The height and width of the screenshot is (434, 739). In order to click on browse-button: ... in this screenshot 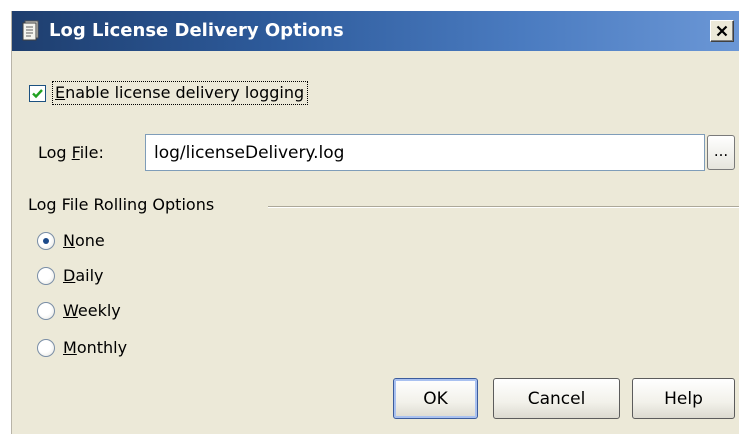, I will do `click(721, 152)`.